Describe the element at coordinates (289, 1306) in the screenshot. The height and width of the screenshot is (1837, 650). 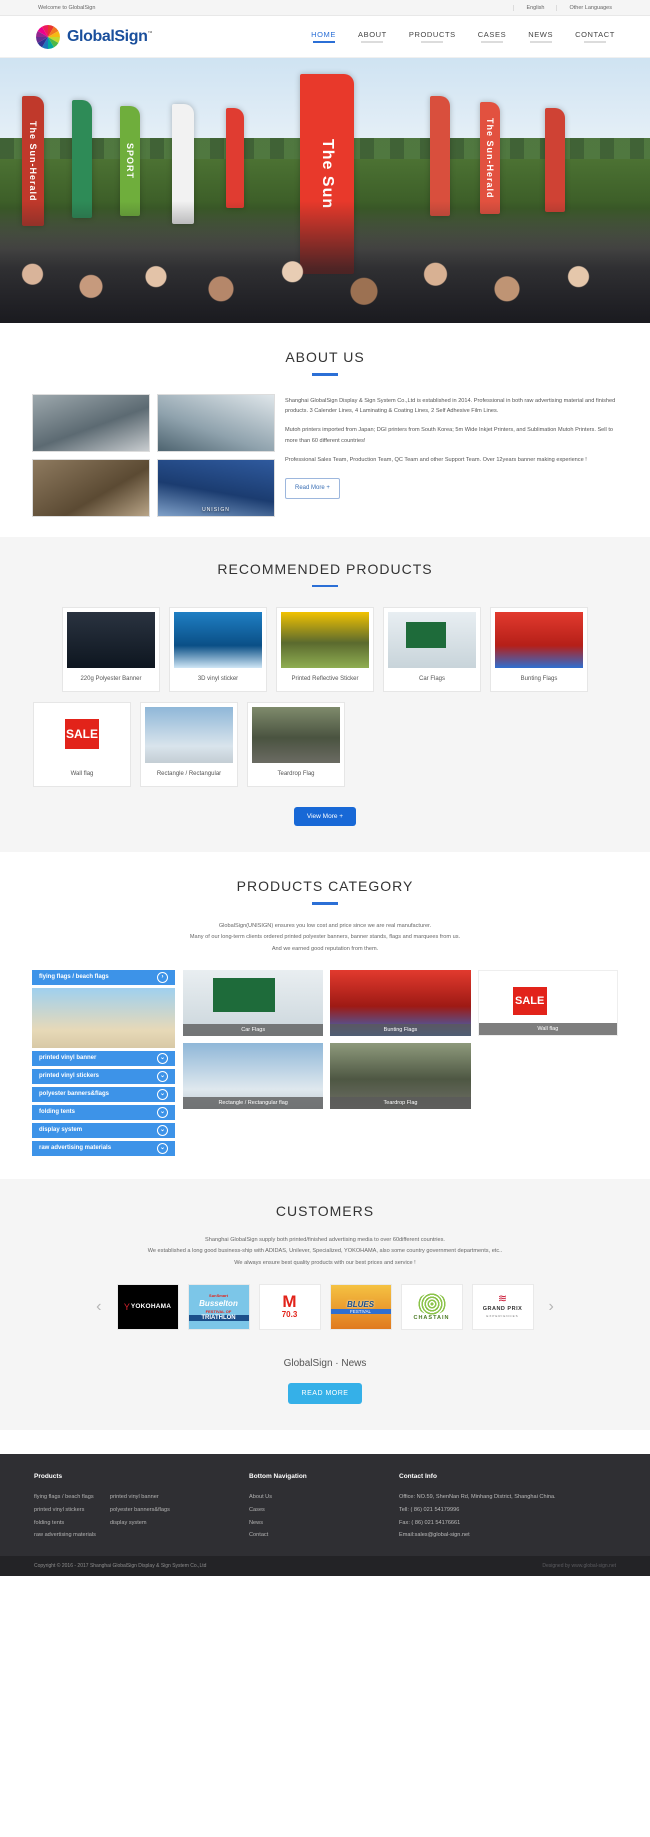
I see `customer-logo-ironman: M 70.3` at that location.